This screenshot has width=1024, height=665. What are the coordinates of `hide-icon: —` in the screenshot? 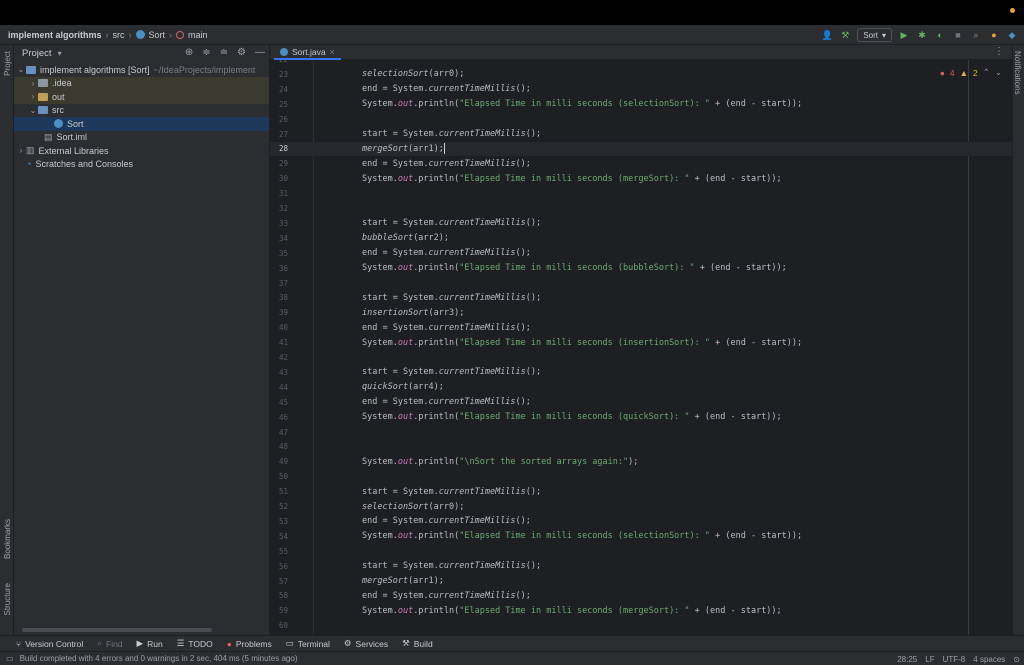 It's located at (260, 52).